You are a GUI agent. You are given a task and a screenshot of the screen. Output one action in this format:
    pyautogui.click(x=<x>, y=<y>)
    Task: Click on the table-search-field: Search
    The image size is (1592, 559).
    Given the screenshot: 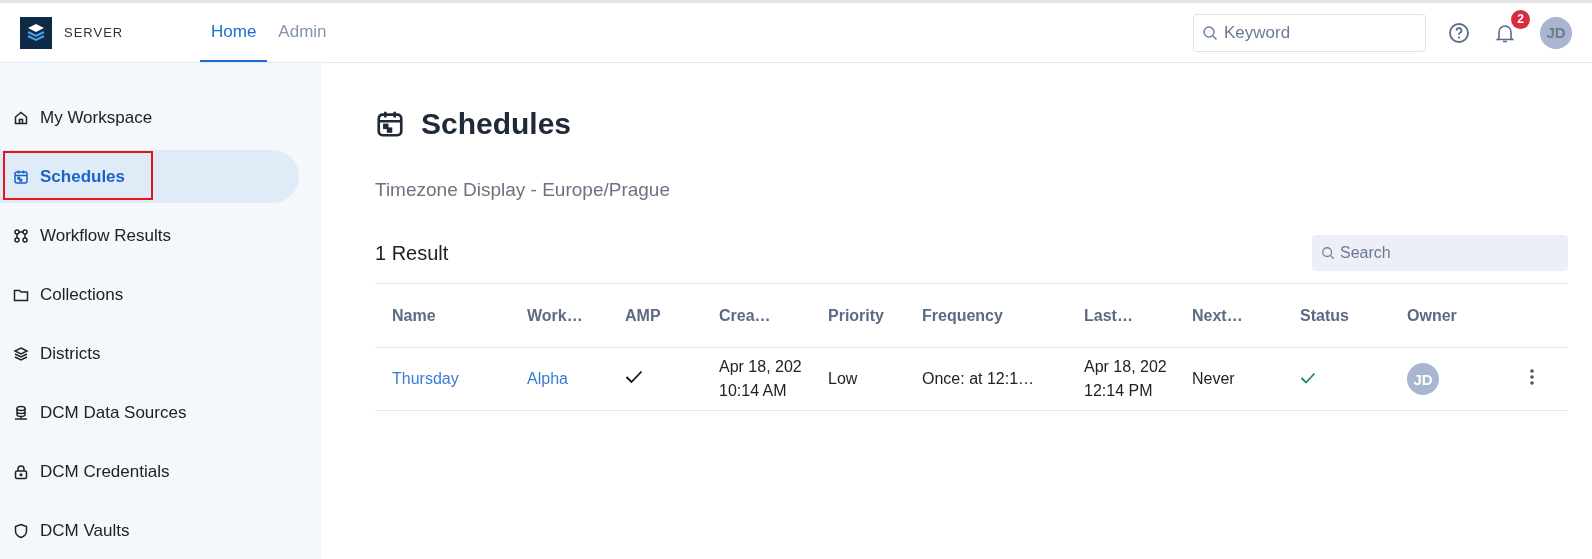 What is the action you would take?
    pyautogui.click(x=1440, y=253)
    